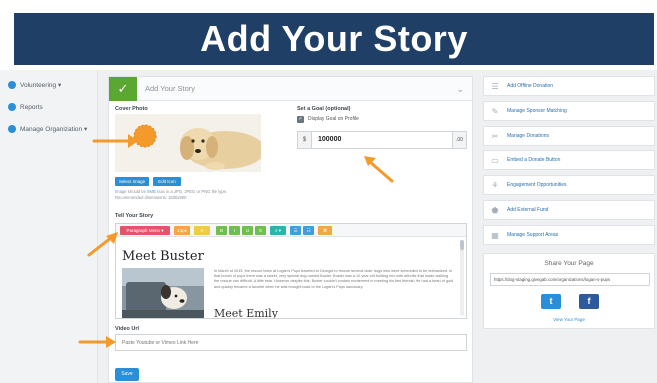 Image resolution: width=657 pixels, height=383 pixels. What do you see at coordinates (134, 216) in the screenshot?
I see `story-label: Tell Your Story` at bounding box center [134, 216].